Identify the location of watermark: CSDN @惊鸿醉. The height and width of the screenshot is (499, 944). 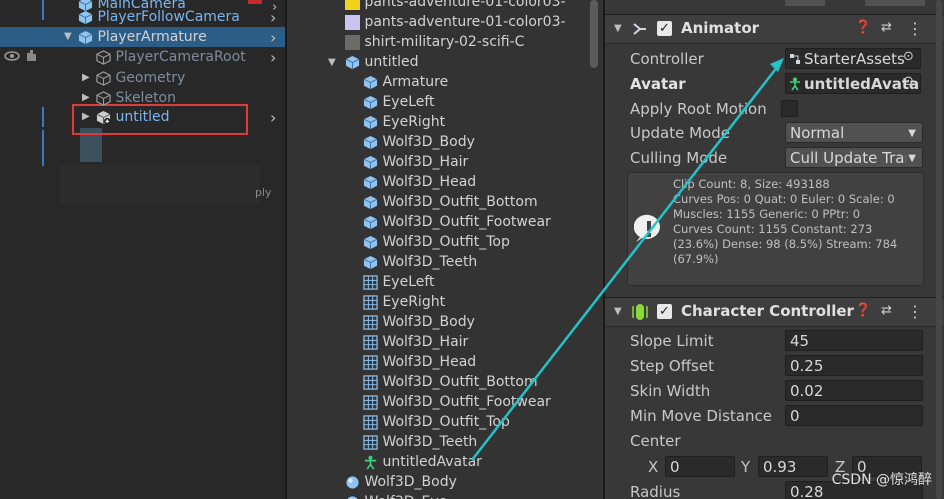
(881, 480).